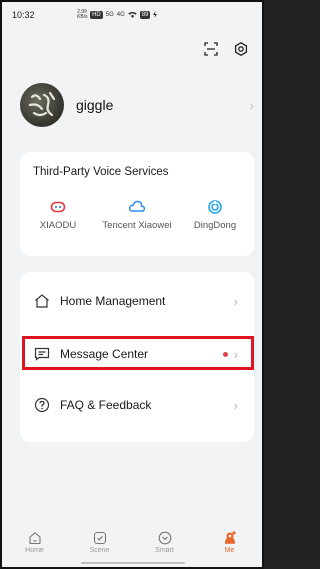  What do you see at coordinates (229, 550) in the screenshot?
I see `tab-me-label: Me` at bounding box center [229, 550].